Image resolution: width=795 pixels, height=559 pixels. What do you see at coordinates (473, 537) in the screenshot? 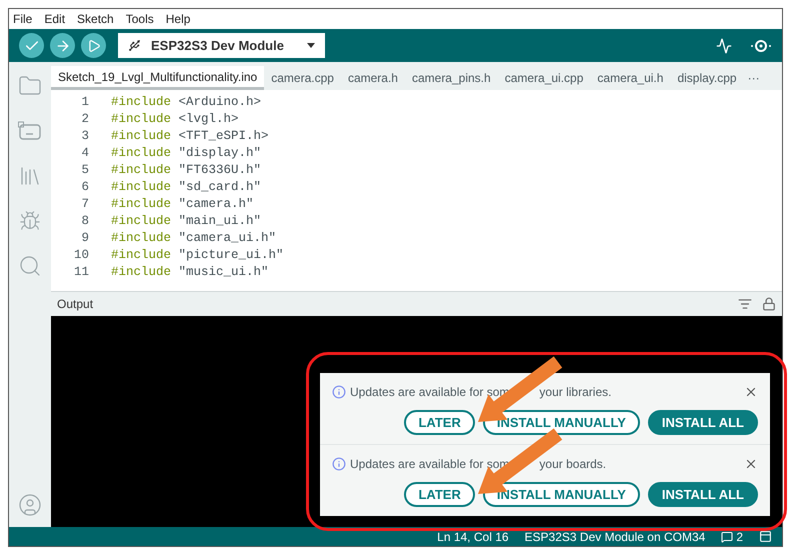
I see `cursor-position: Ln 14, Col 16` at bounding box center [473, 537].